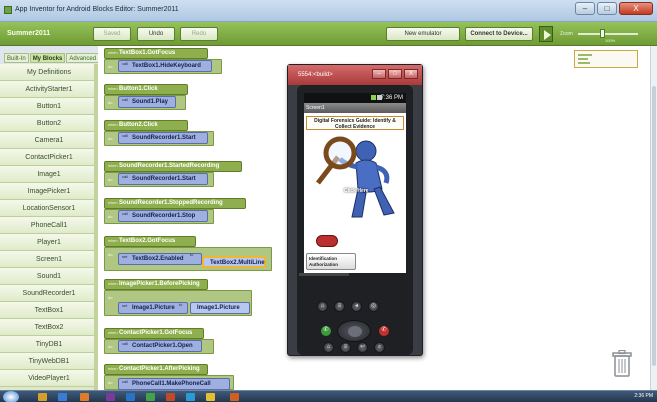  What do you see at coordinates (156, 34) in the screenshot?
I see `undo-button: Undo` at bounding box center [156, 34].